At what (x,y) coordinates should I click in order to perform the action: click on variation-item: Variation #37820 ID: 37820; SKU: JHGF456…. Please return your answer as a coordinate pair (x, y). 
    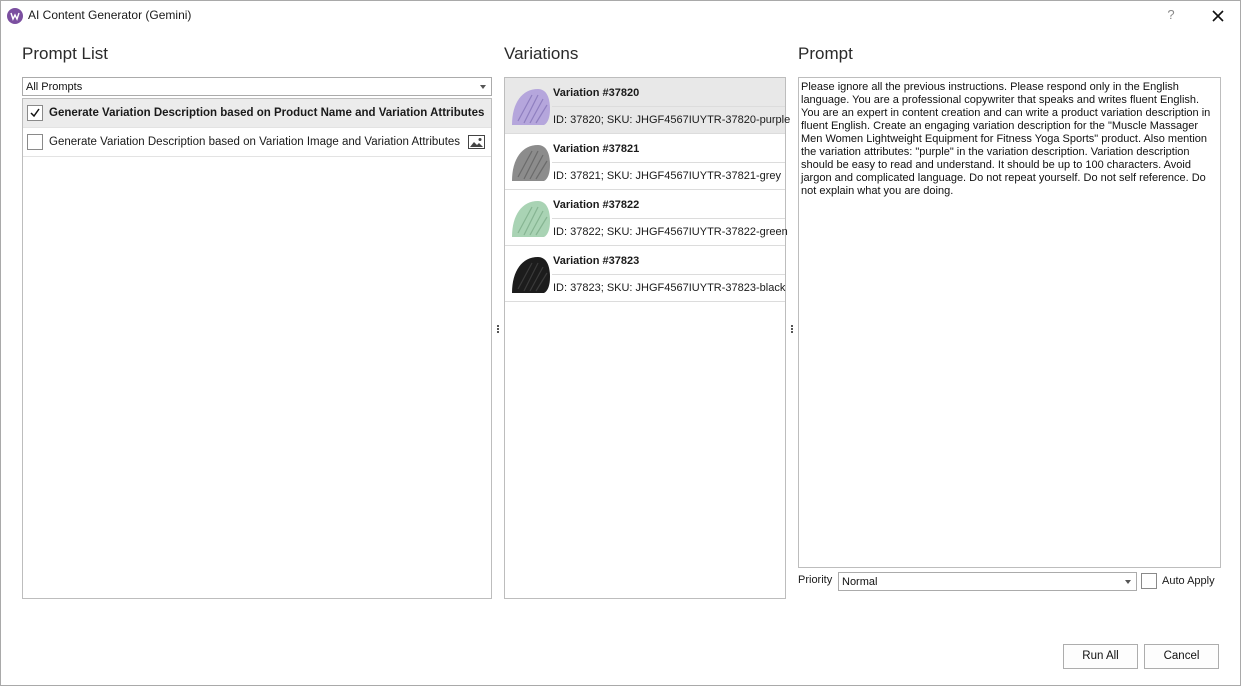
    Looking at the image, I should click on (647, 106).